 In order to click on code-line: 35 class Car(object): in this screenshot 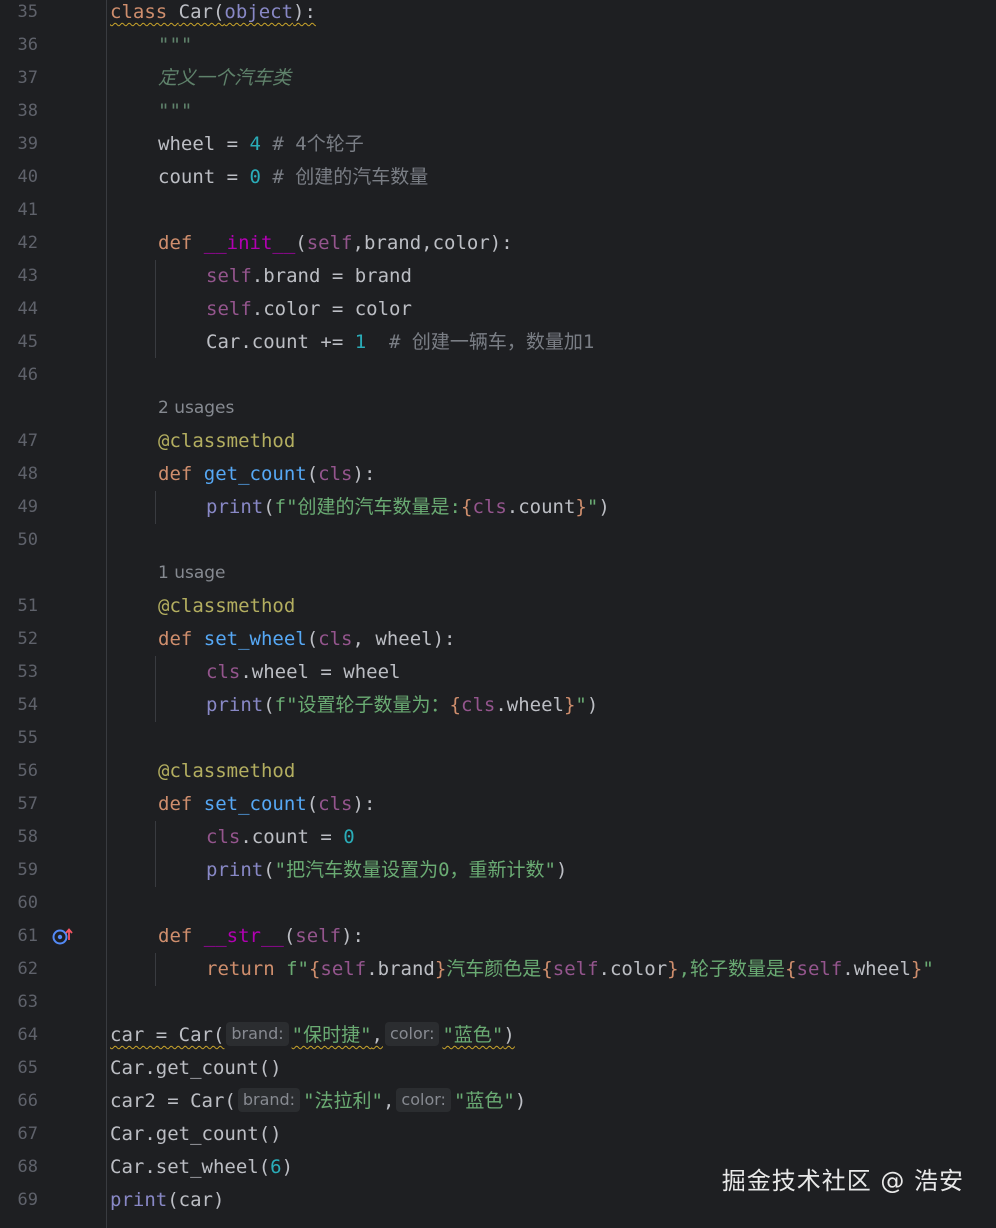, I will do `click(498, 14)`.